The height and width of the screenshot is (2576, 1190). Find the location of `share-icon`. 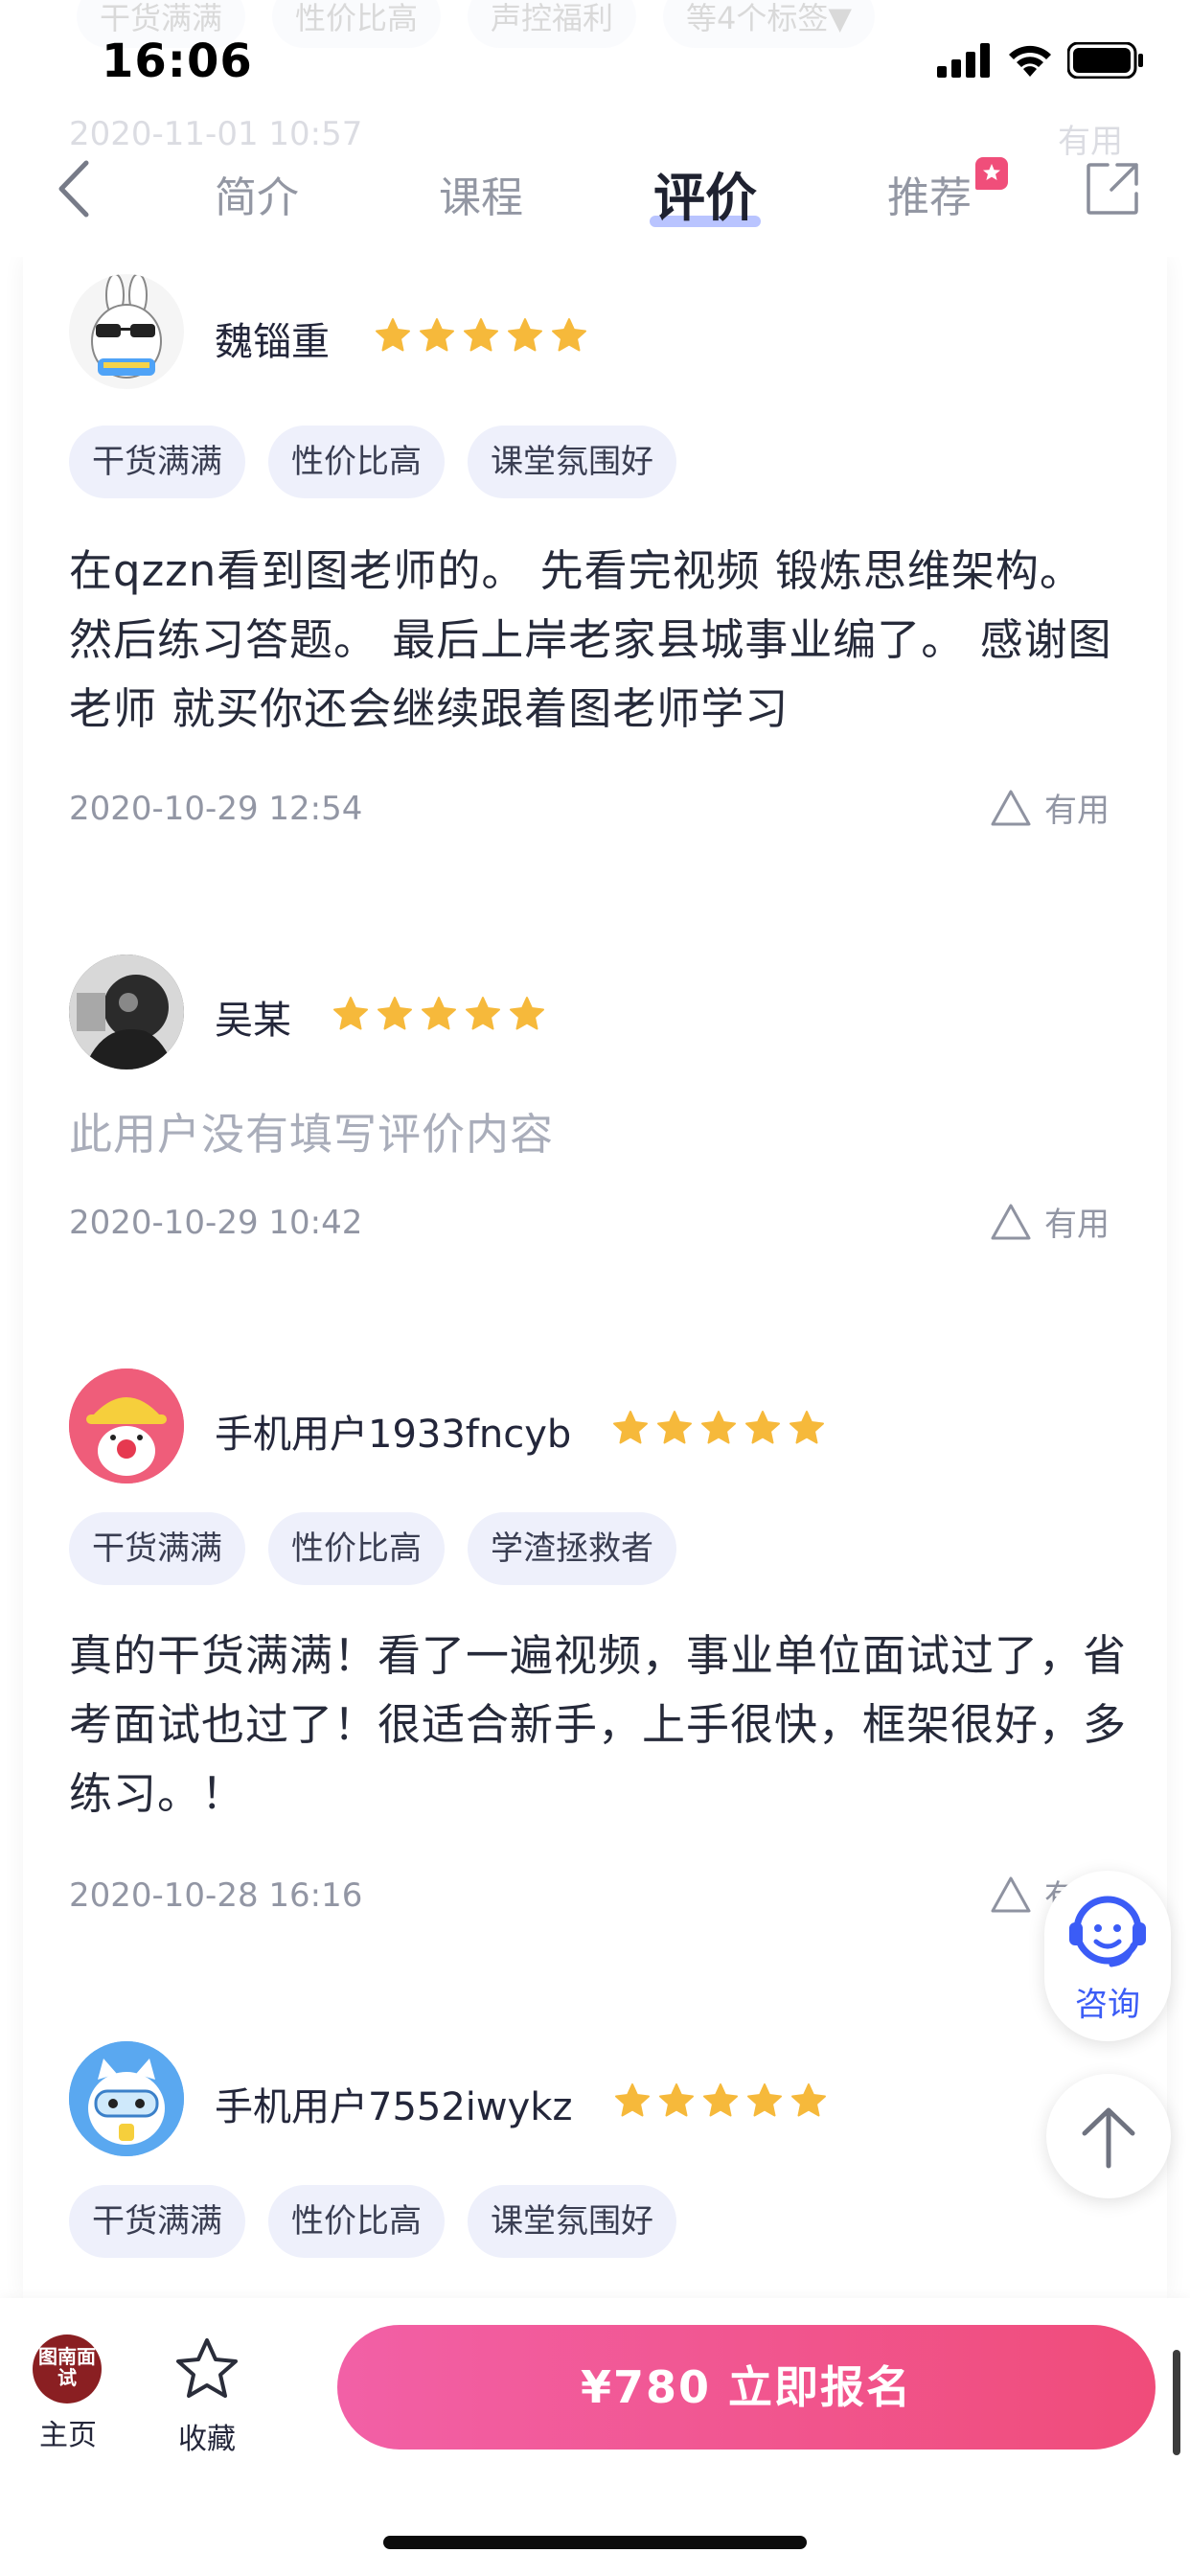

share-icon is located at coordinates (1112, 189).